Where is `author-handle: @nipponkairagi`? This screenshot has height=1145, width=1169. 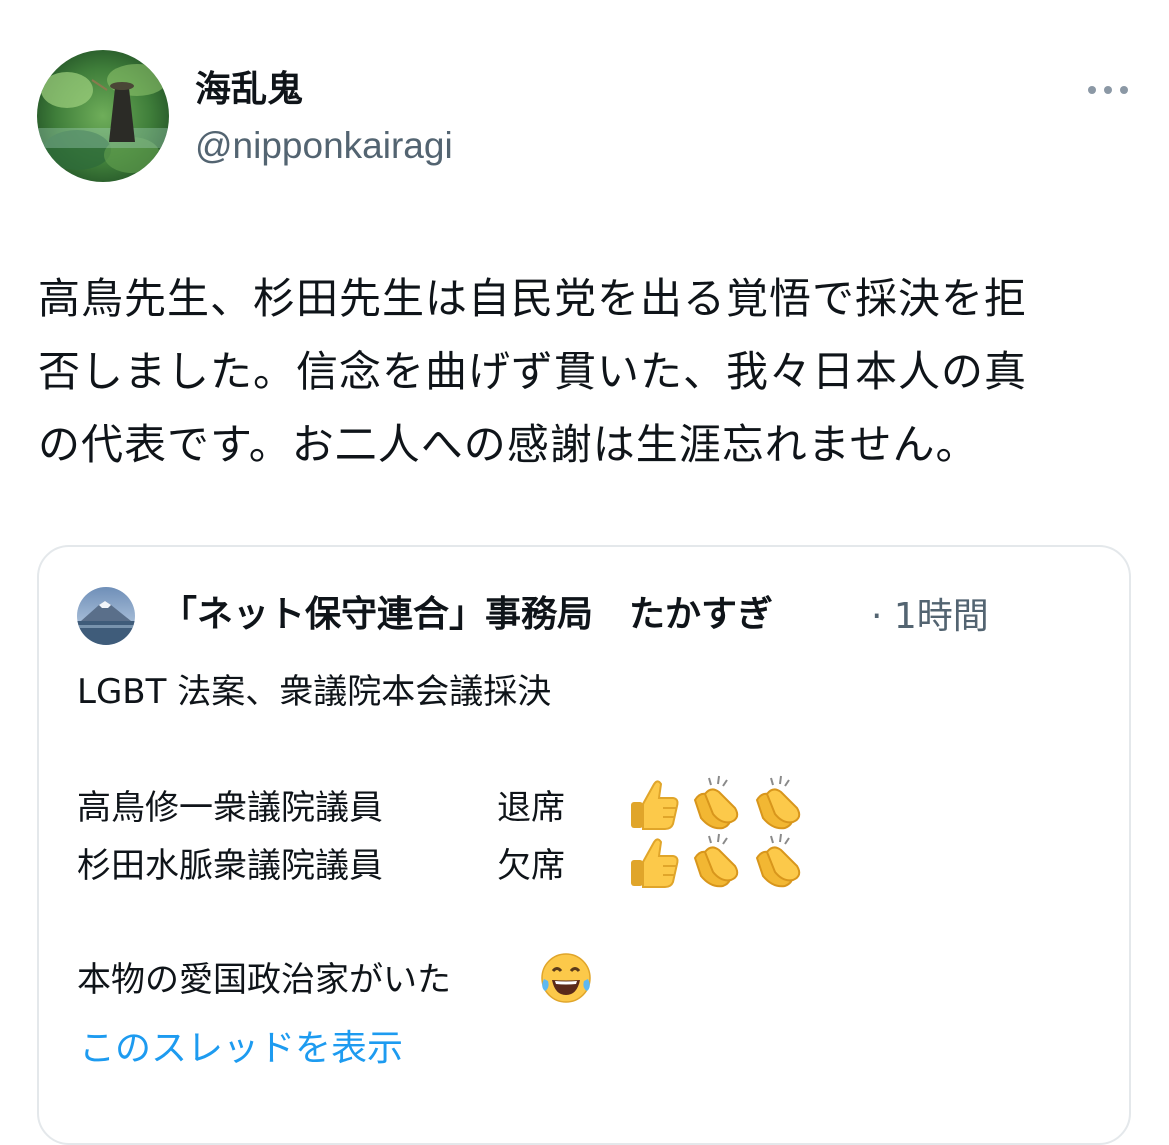 author-handle: @nipponkairagi is located at coordinates (324, 146).